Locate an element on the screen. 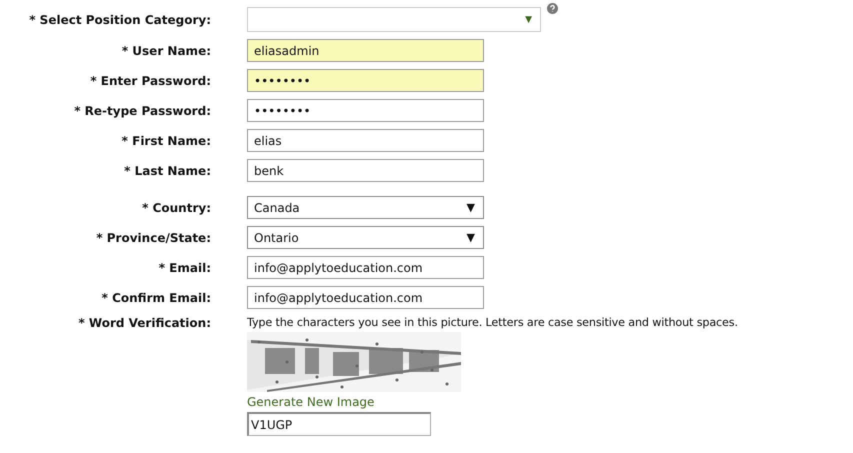  field-label: * Province/State: is located at coordinates (153, 237).